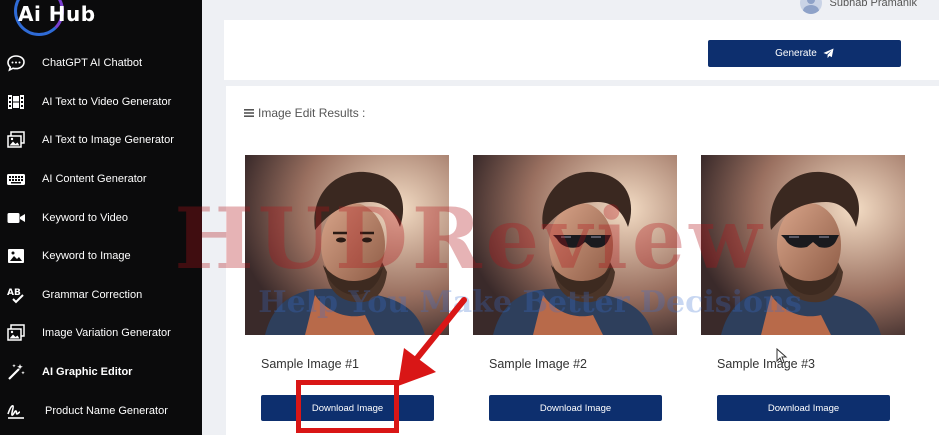 The image size is (939, 435). I want to click on chat-bubble-icon, so click(16, 63).